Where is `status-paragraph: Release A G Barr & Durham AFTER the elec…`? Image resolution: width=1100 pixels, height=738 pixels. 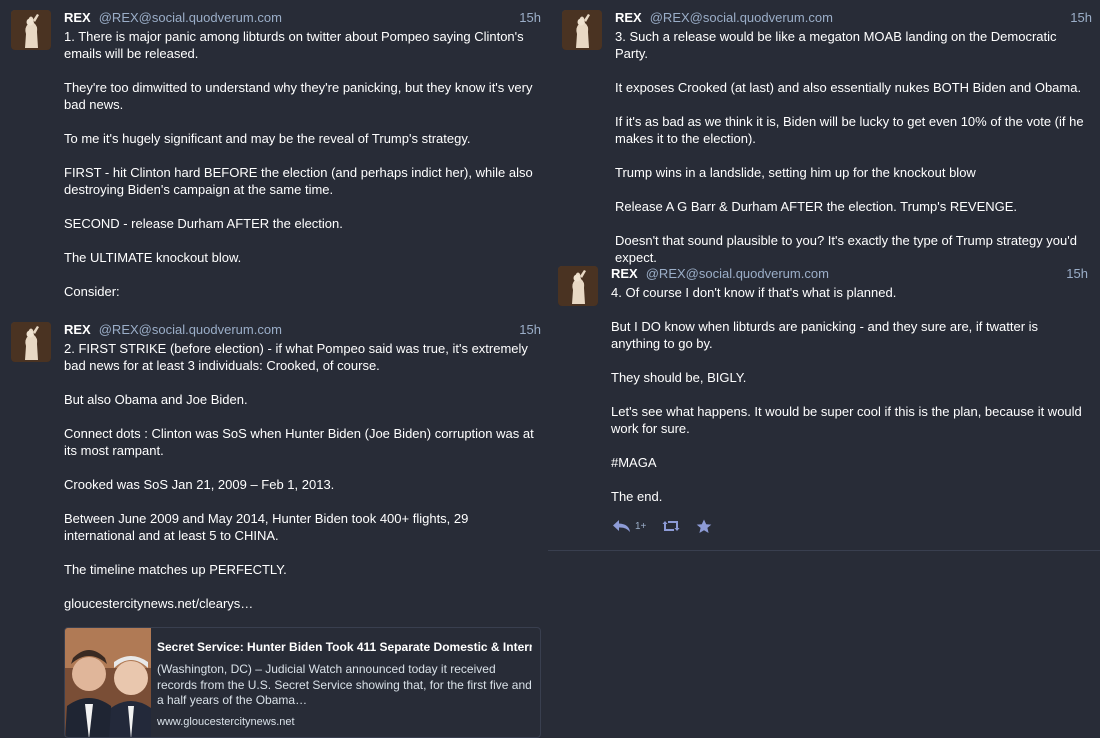 status-paragraph: Release A G Barr & Durham AFTER the elec… is located at coordinates (816, 206).